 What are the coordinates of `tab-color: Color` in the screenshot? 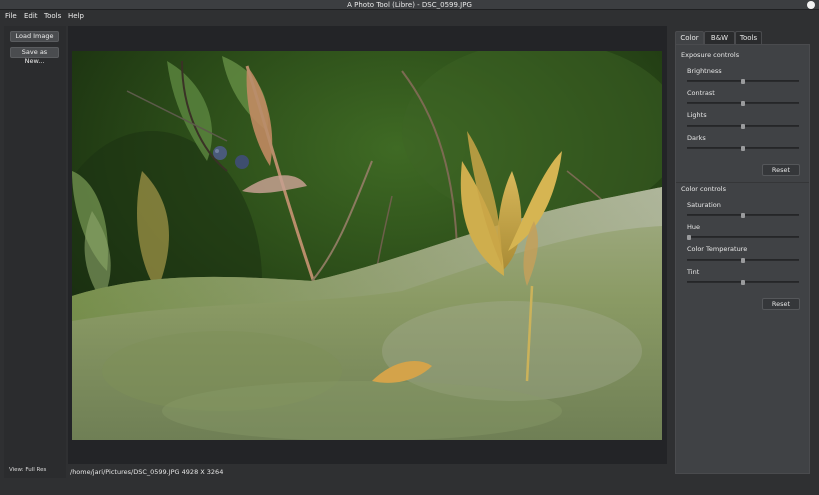 It's located at (689, 37).